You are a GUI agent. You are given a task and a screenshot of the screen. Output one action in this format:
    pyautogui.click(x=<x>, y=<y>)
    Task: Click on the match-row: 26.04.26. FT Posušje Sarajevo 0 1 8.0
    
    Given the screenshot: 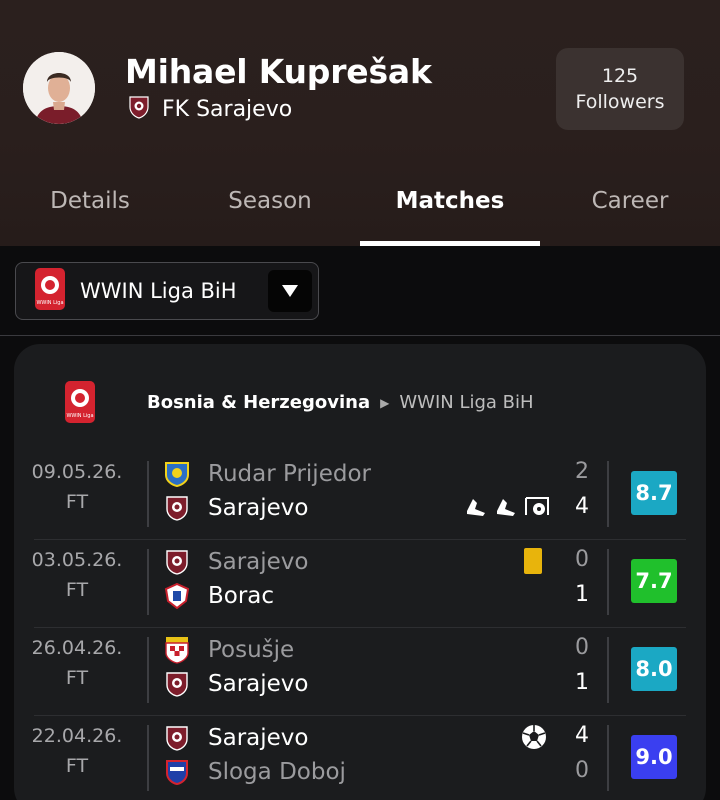 What is the action you would take?
    pyautogui.click(x=360, y=673)
    